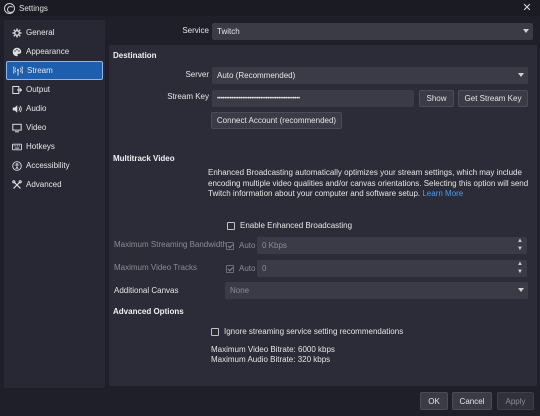 The height and width of the screenshot is (416, 540). Describe the element at coordinates (527, 7) in the screenshot. I see `close-icon: ✕` at that location.